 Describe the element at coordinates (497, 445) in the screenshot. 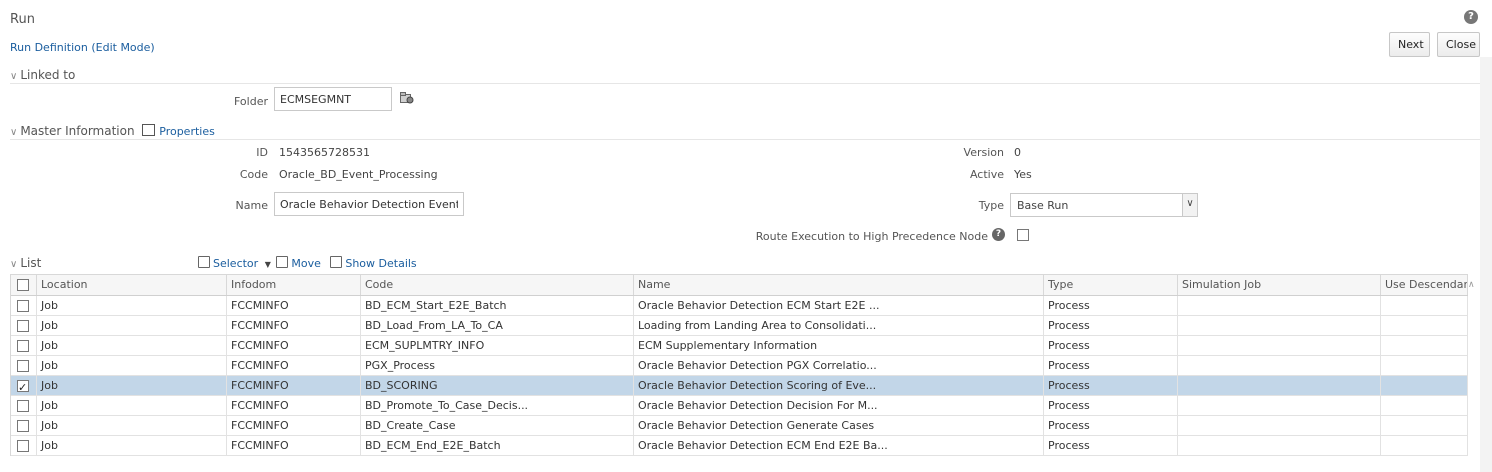

I see `cell-code: BD_ECM_End_E2E_Batch` at that location.